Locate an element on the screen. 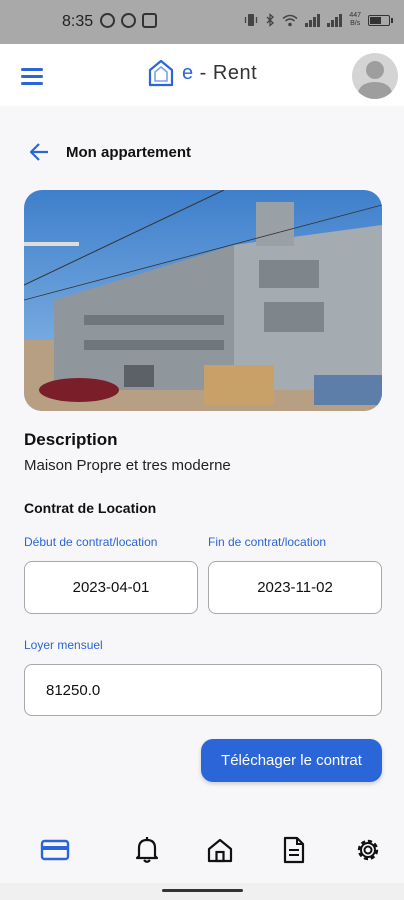  brand-prefix: e is located at coordinates (188, 72).